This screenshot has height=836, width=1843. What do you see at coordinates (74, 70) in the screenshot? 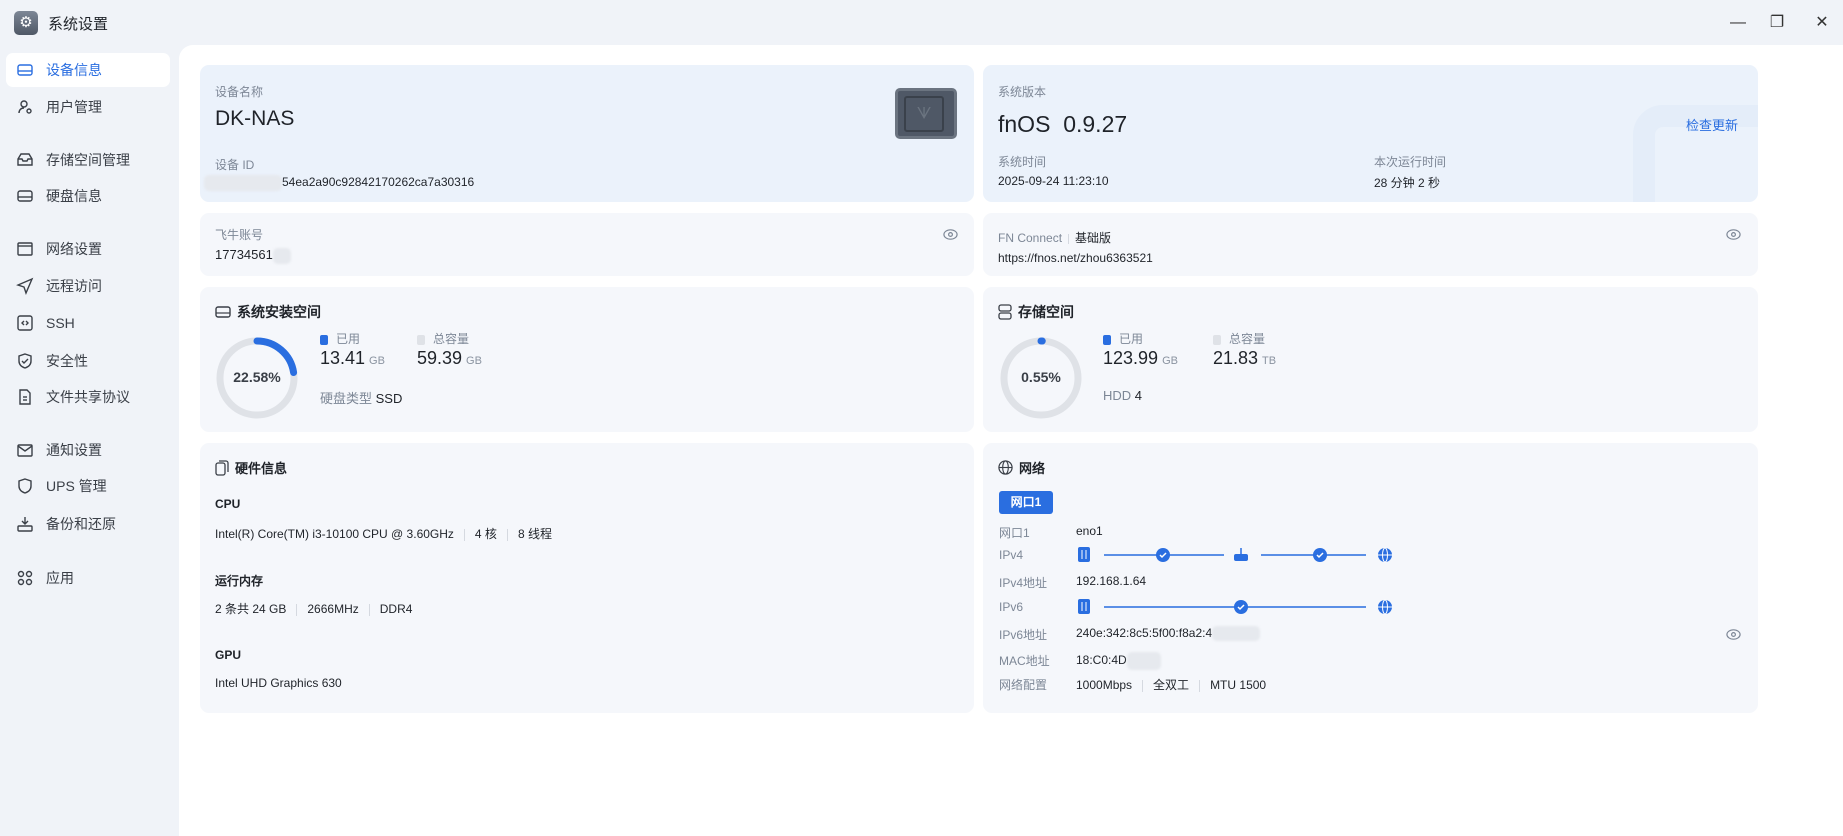
I see `sidebar-item-label: 设备信息` at bounding box center [74, 70].